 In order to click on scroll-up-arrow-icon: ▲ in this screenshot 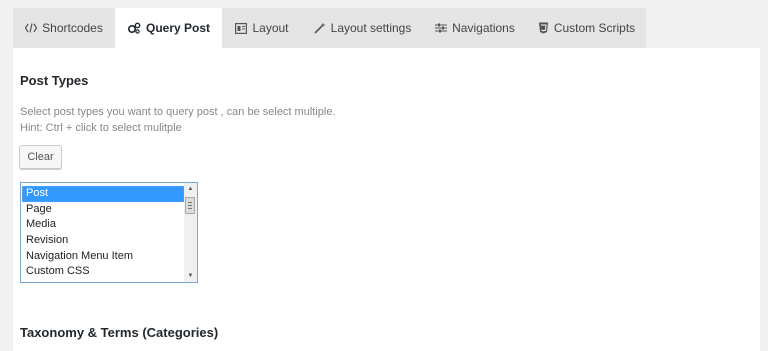, I will do `click(190, 189)`.